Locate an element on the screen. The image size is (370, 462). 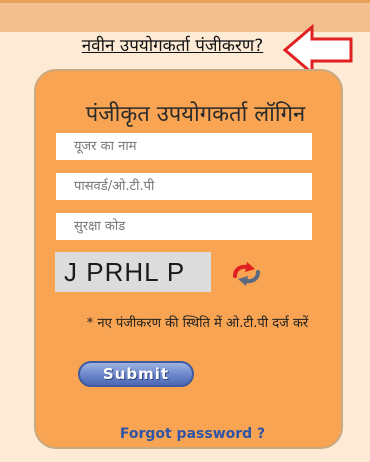
username-input is located at coordinates (184, 146).